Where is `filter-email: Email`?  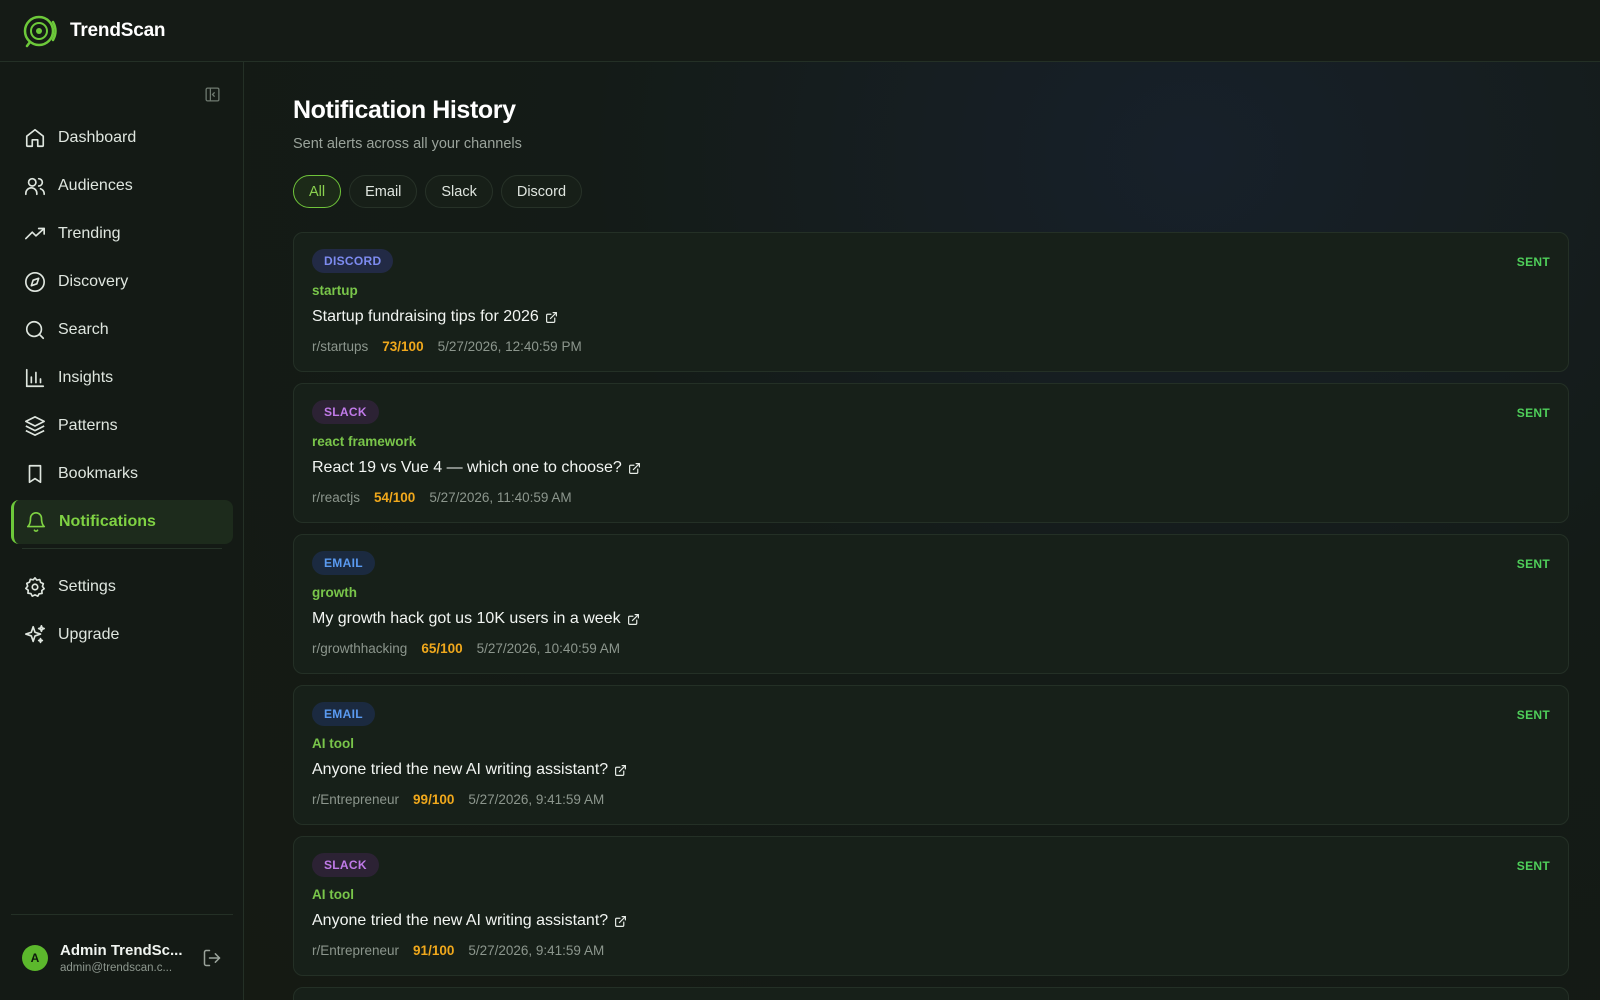
filter-email: Email is located at coordinates (383, 191).